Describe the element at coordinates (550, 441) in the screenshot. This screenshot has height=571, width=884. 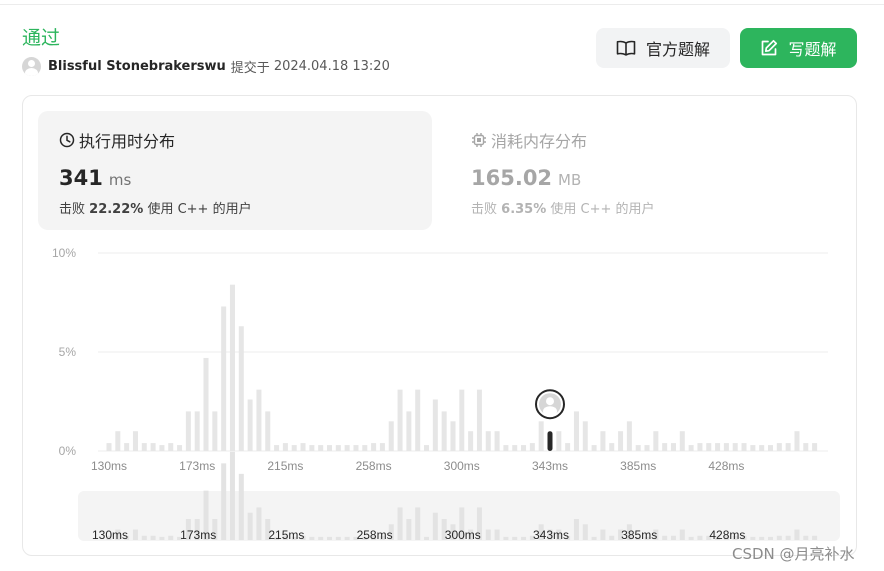
I see `my-runtime-bar` at that location.